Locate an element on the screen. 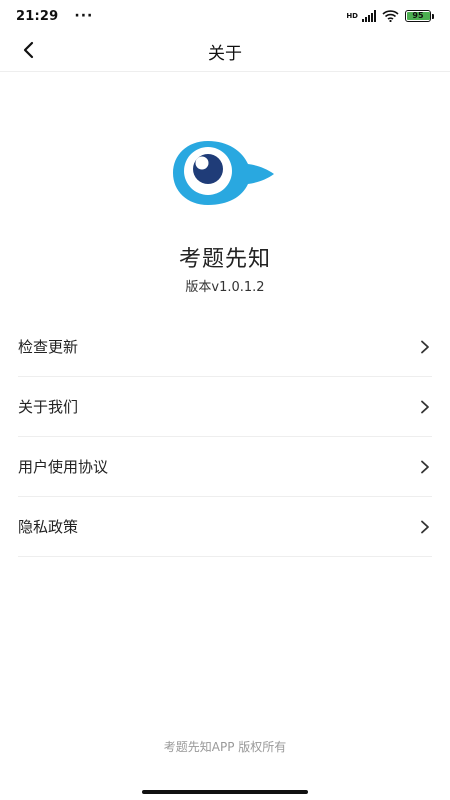 The height and width of the screenshot is (800, 450). back-button is located at coordinates (28, 52).